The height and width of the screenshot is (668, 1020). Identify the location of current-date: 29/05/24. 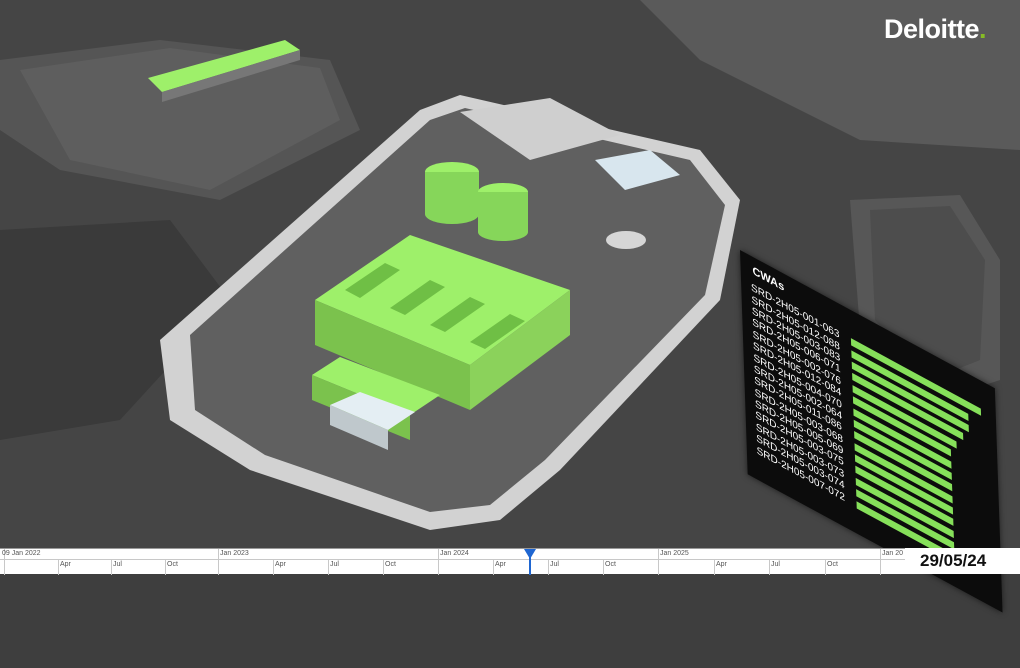
(953, 560).